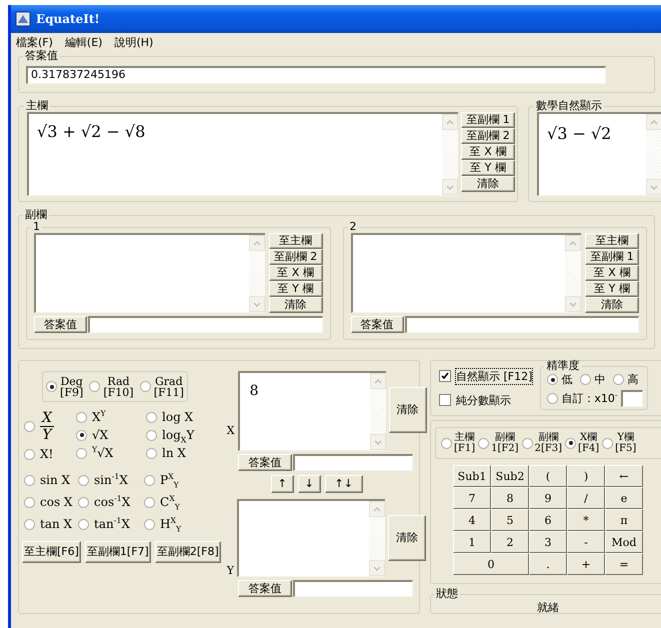 Image resolution: width=661 pixels, height=628 pixels. What do you see at coordinates (254, 391) in the screenshot?
I see `x-value: 8` at bounding box center [254, 391].